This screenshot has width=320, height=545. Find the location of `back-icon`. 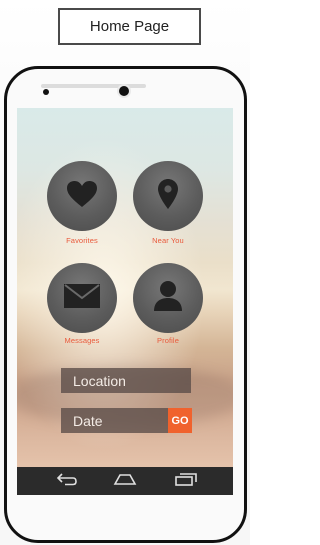

back-icon is located at coordinates (67, 481).